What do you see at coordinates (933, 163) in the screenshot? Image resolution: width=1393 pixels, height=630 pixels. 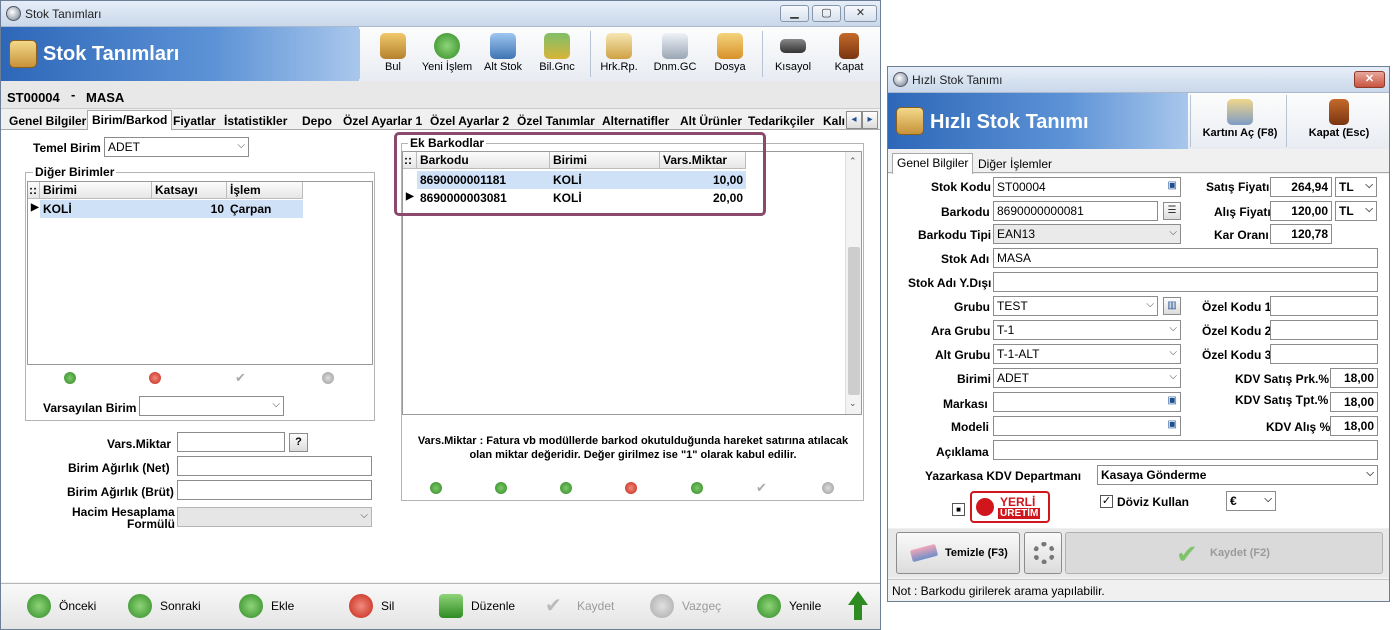 I see `tab-quick-genel-bilgiler: Genel Bilgiler` at bounding box center [933, 163].